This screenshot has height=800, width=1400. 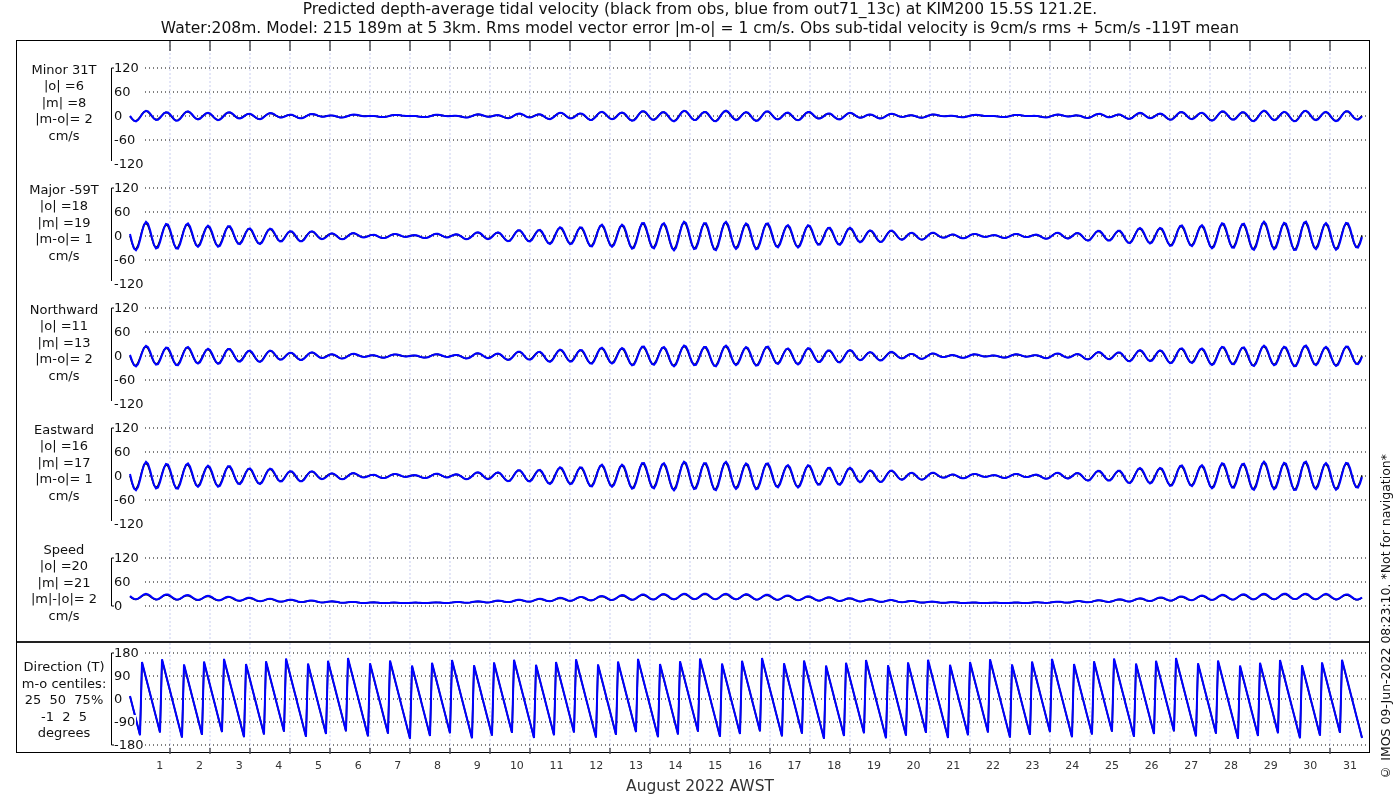 What do you see at coordinates (754, 765) in the screenshot?
I see `x-tick-label: 16` at bounding box center [754, 765].